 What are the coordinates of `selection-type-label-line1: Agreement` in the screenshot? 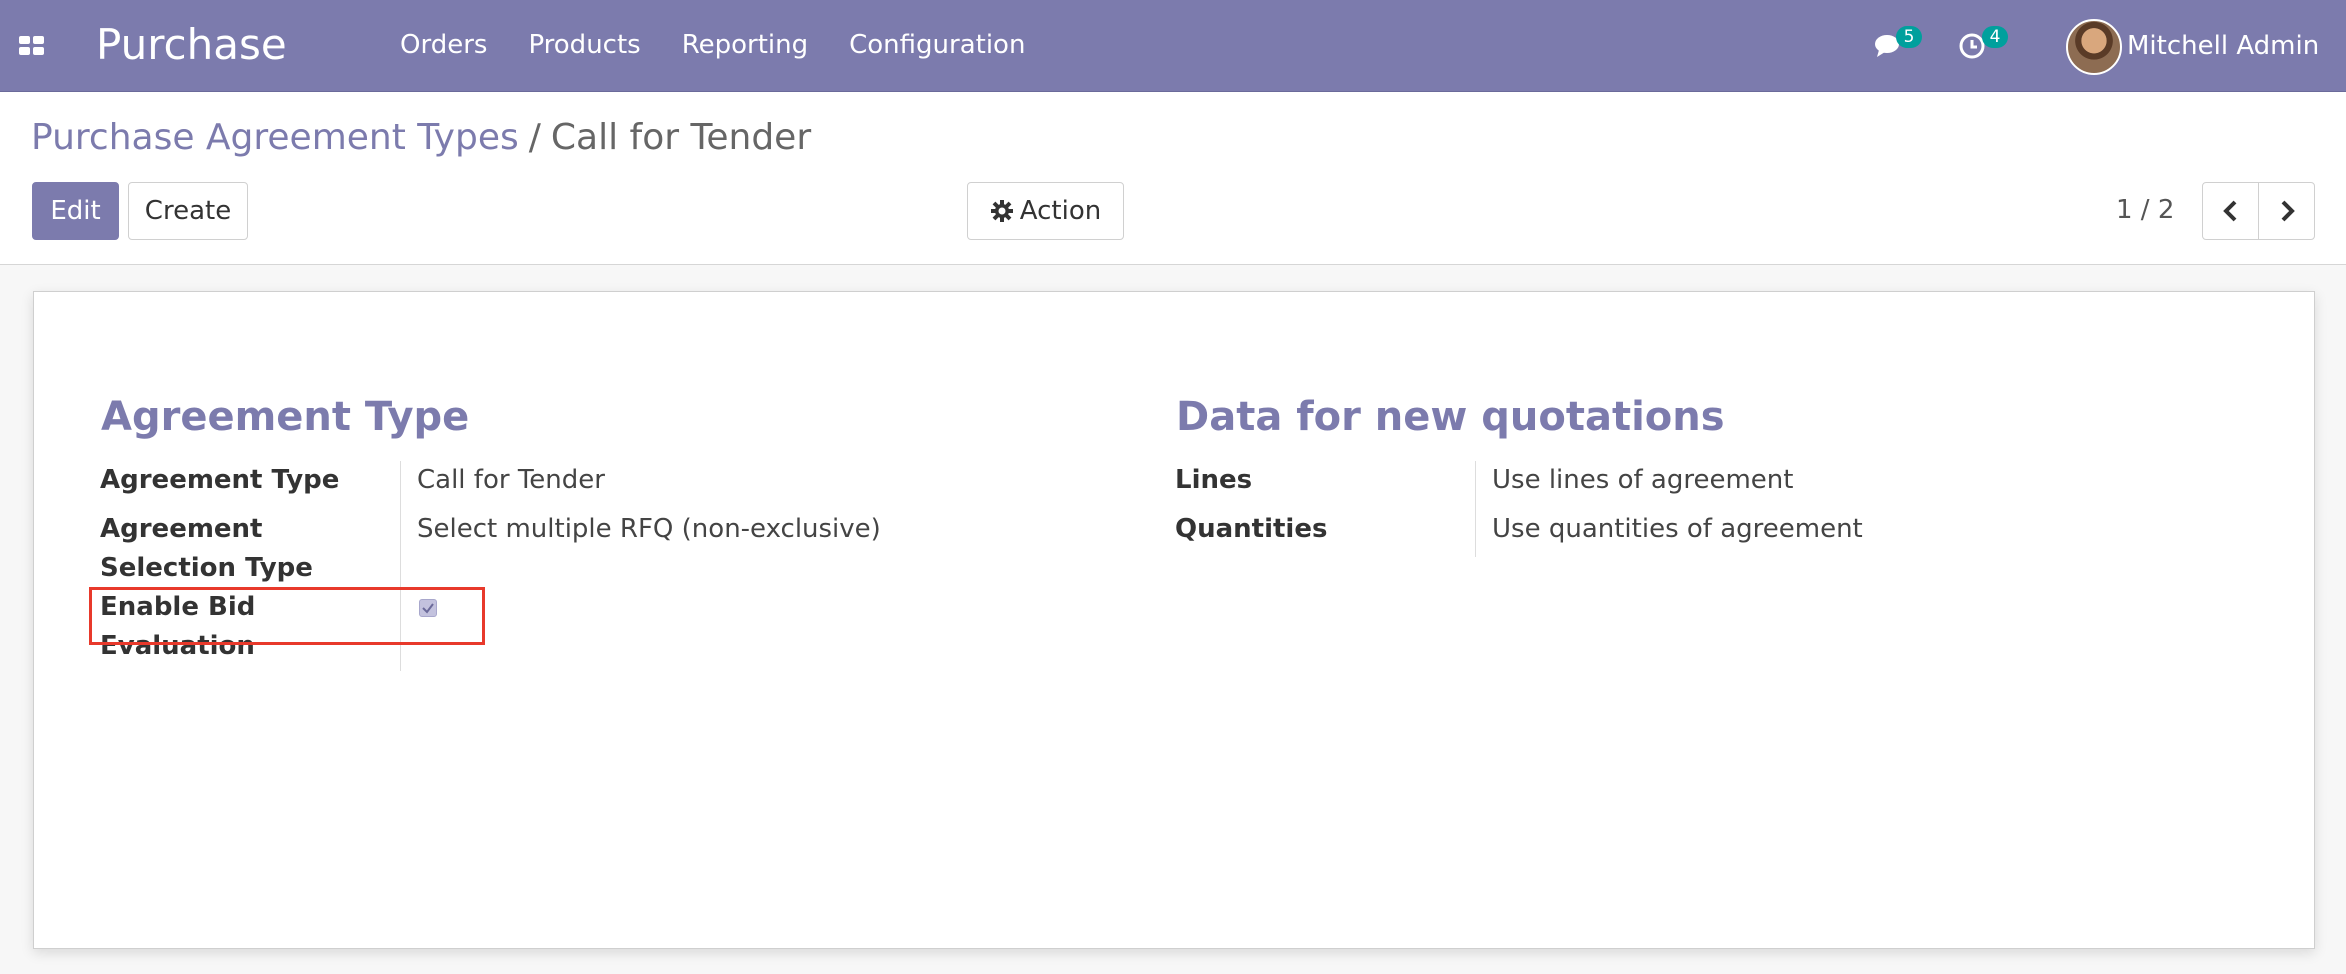 It's located at (181, 529).